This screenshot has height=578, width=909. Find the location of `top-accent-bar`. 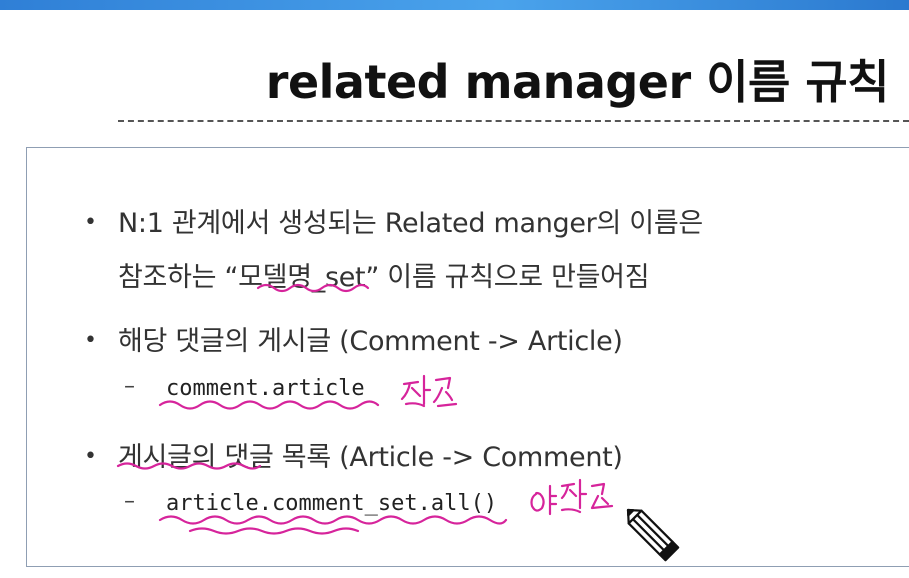

top-accent-bar is located at coordinates (454, 5).